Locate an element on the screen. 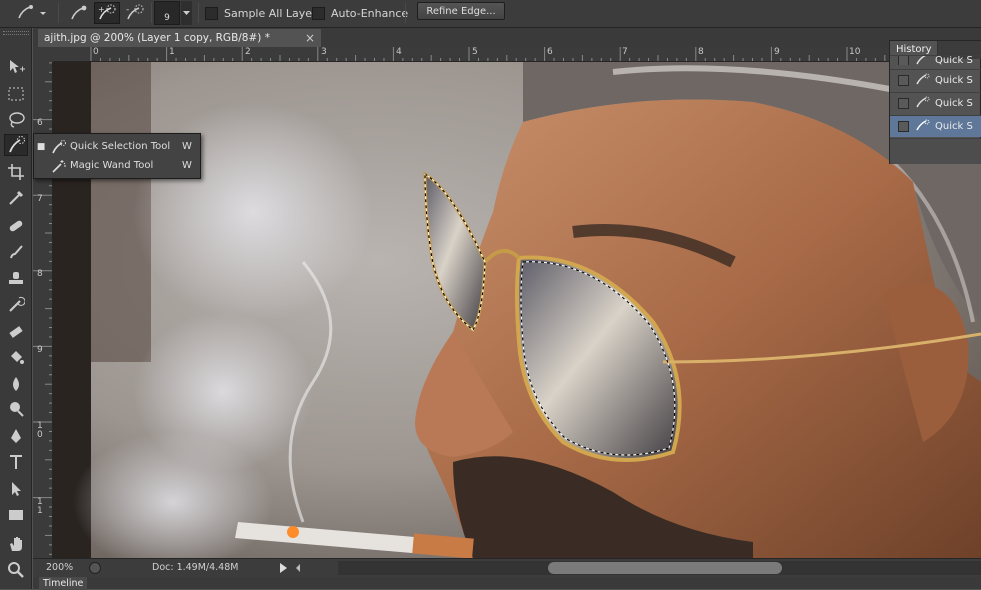 The height and width of the screenshot is (590, 981). rectangle-tool is located at coordinates (16, 515).